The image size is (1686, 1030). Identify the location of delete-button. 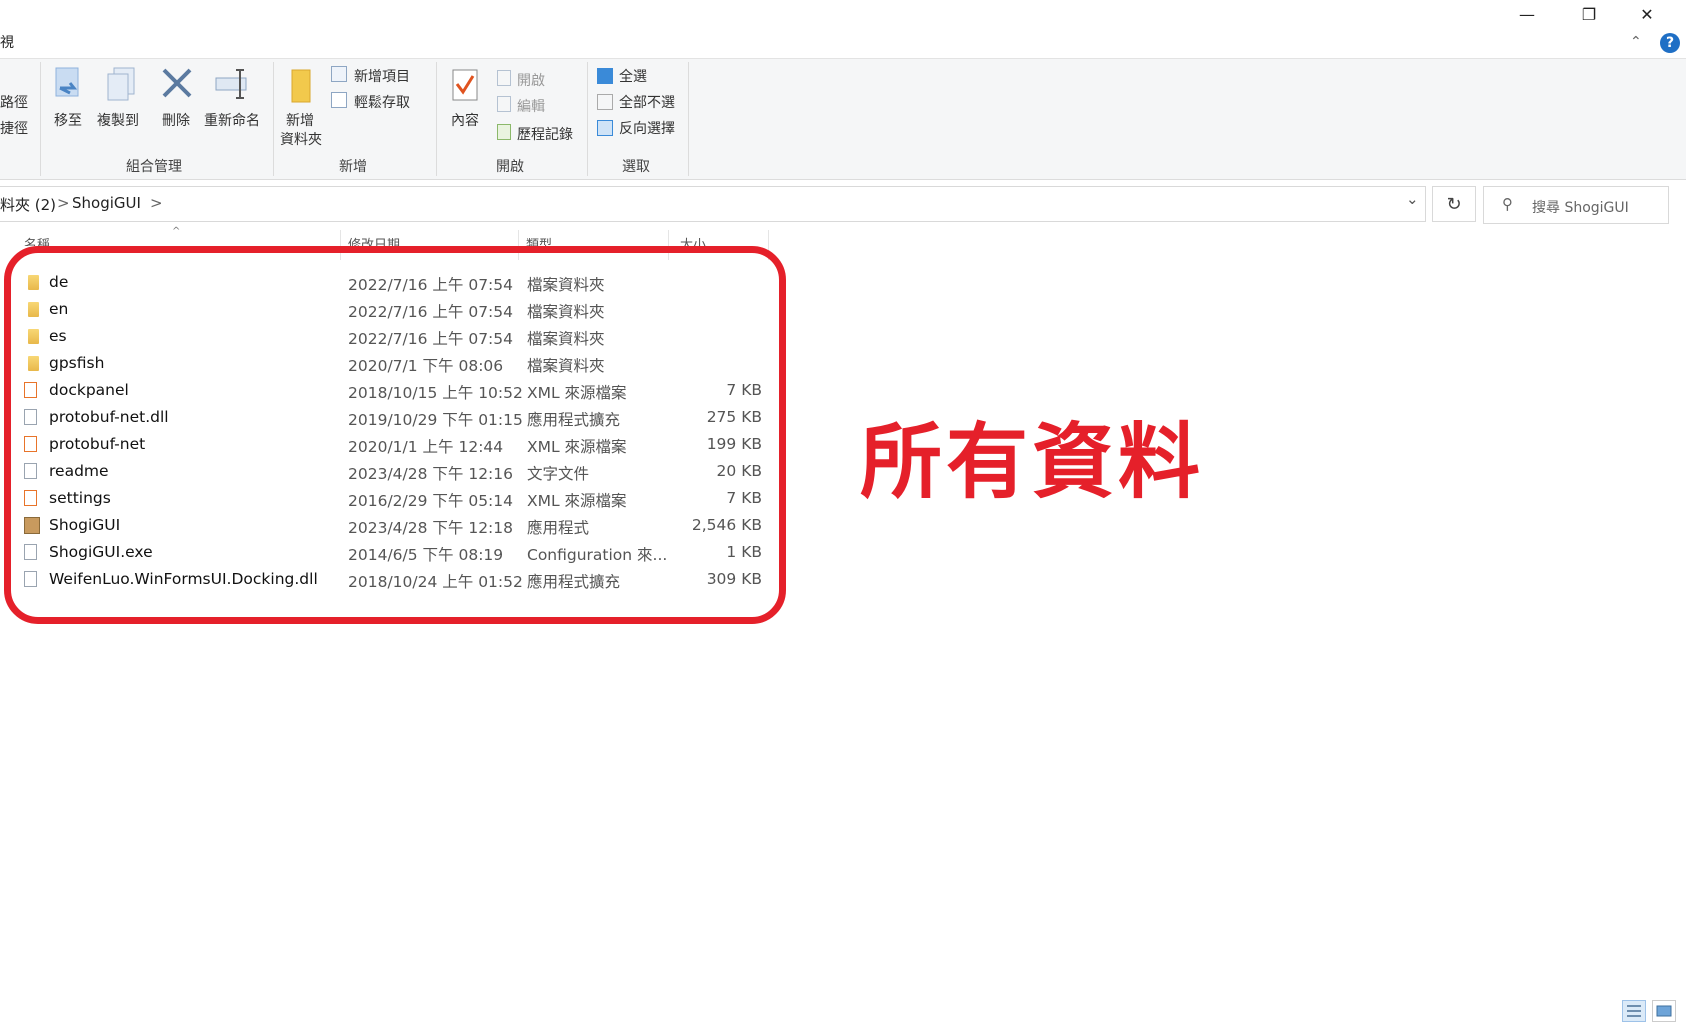
(178, 86).